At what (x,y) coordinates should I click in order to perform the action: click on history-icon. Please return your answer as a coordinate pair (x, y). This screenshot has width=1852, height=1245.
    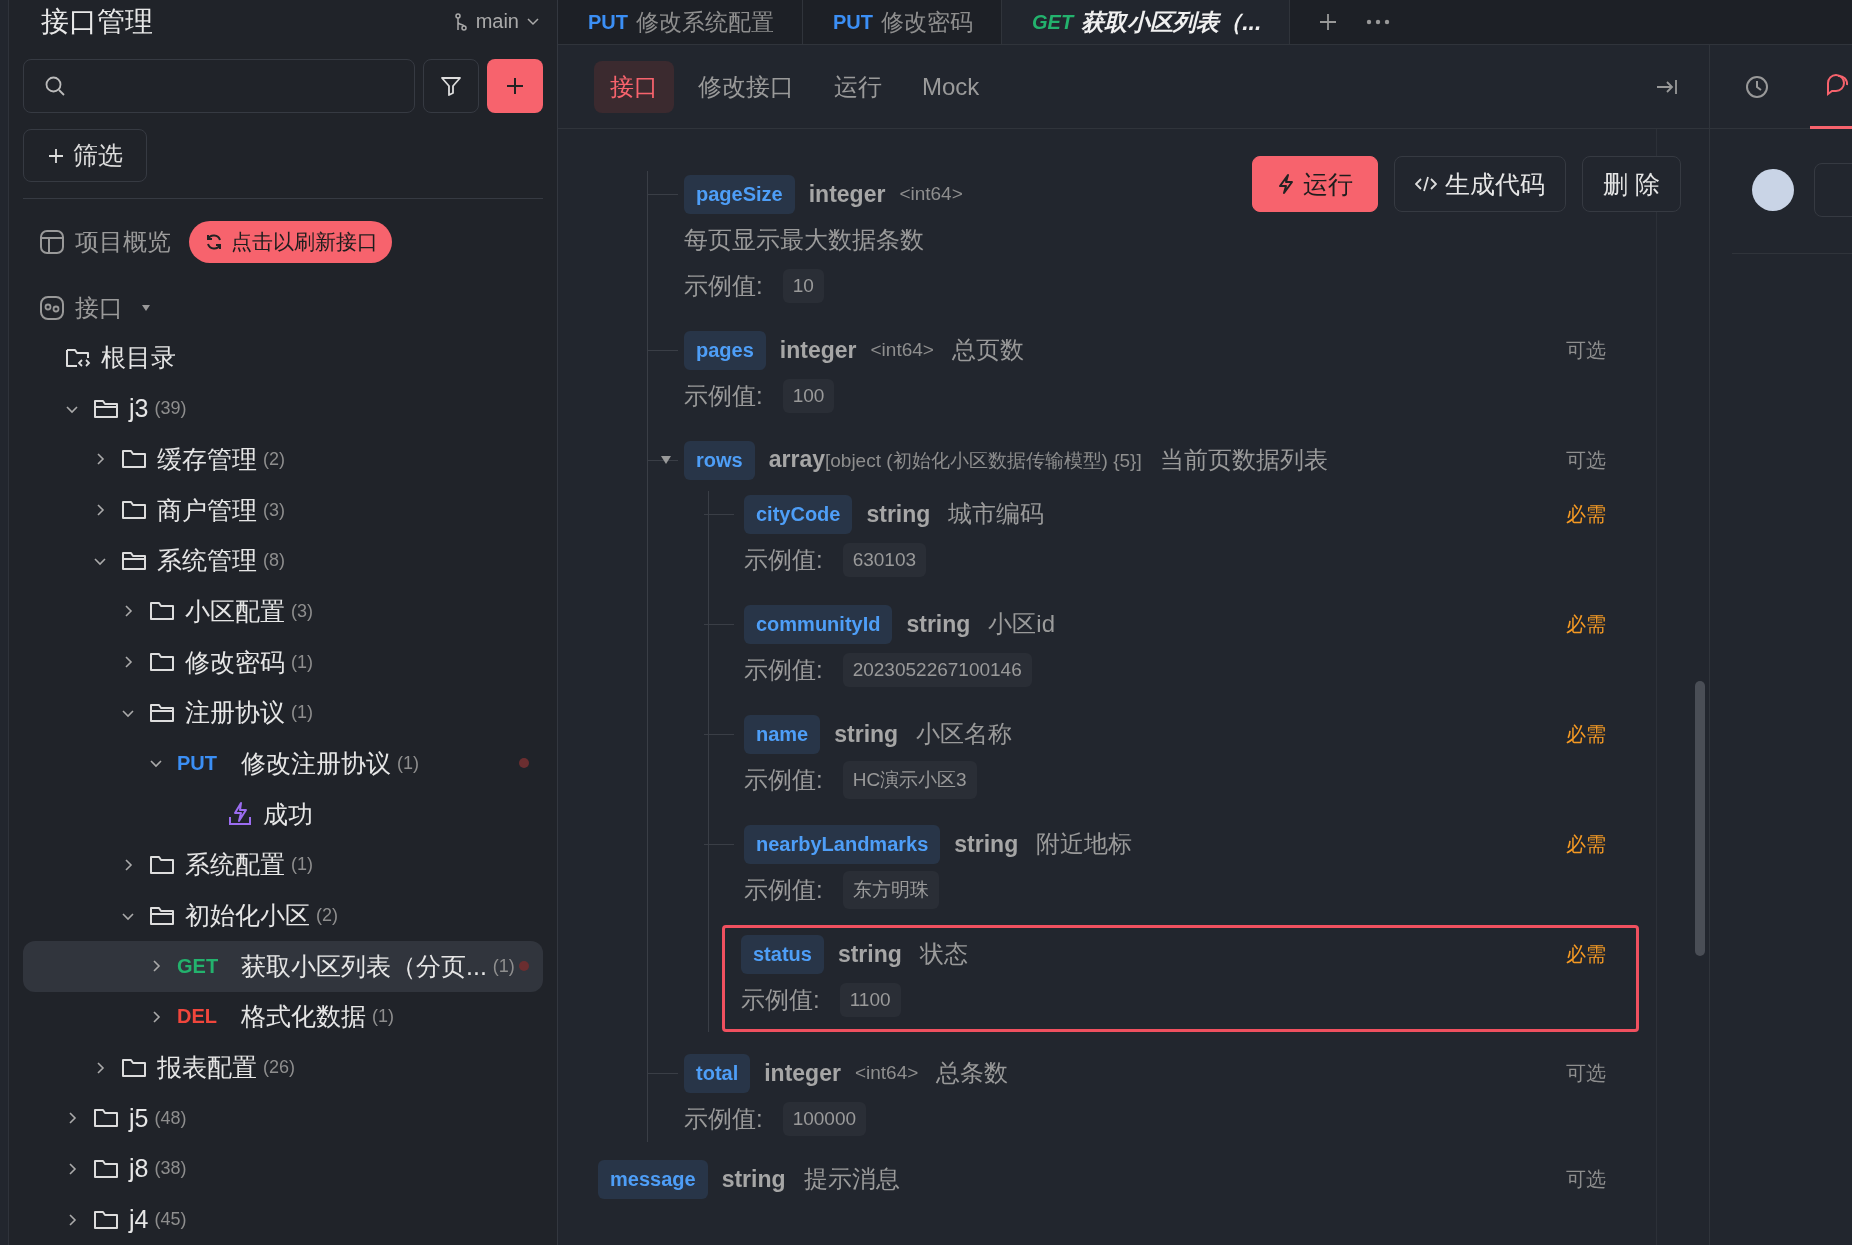
    Looking at the image, I should click on (1757, 86).